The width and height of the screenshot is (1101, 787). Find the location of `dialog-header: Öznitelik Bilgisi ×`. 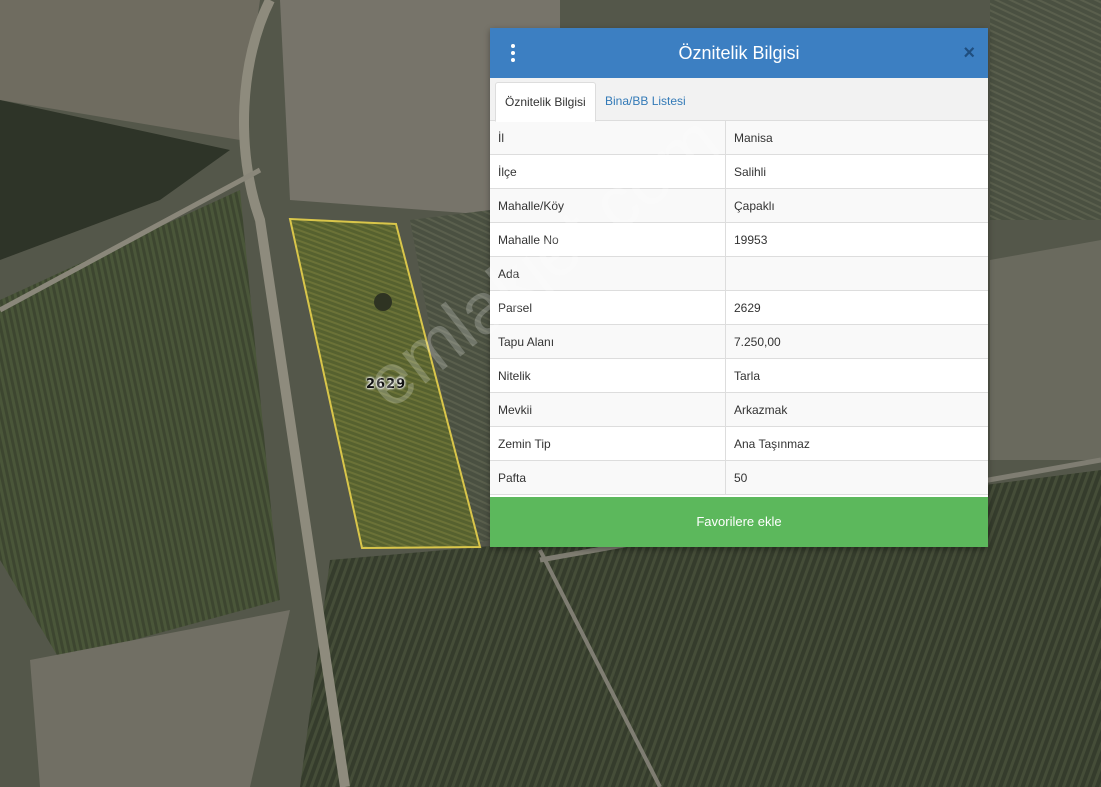

dialog-header: Öznitelik Bilgisi × is located at coordinates (739, 53).